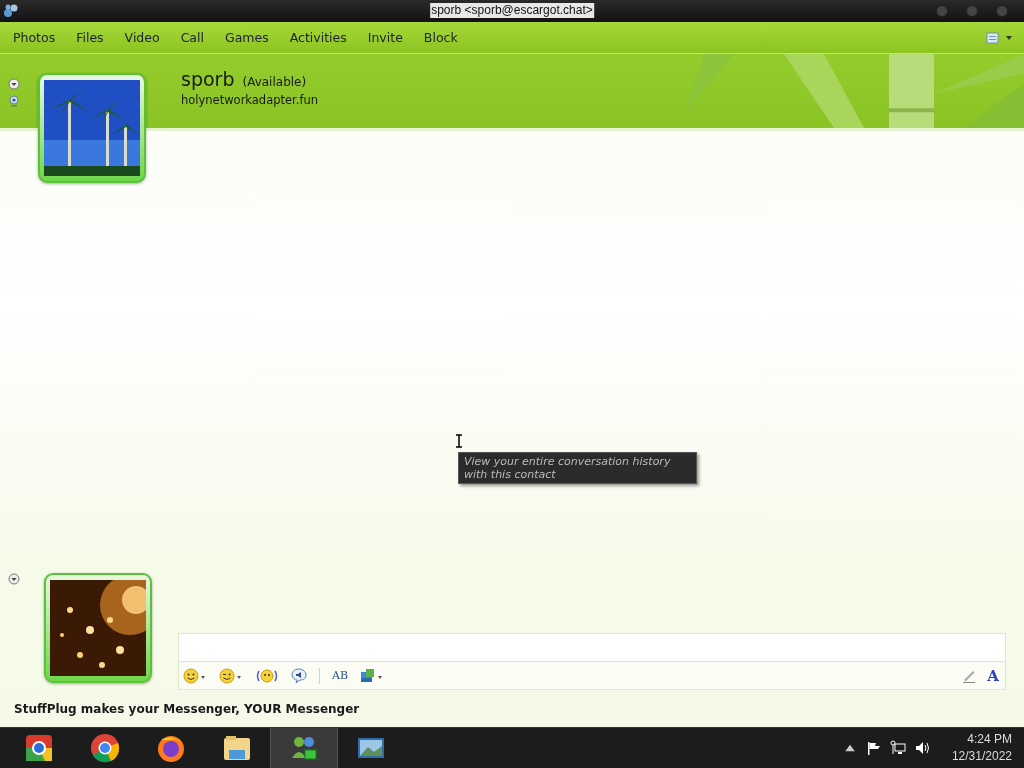 Image resolution: width=1024 pixels, height=768 pixels. What do you see at coordinates (1009, 37) in the screenshot?
I see `caret-icon` at bounding box center [1009, 37].